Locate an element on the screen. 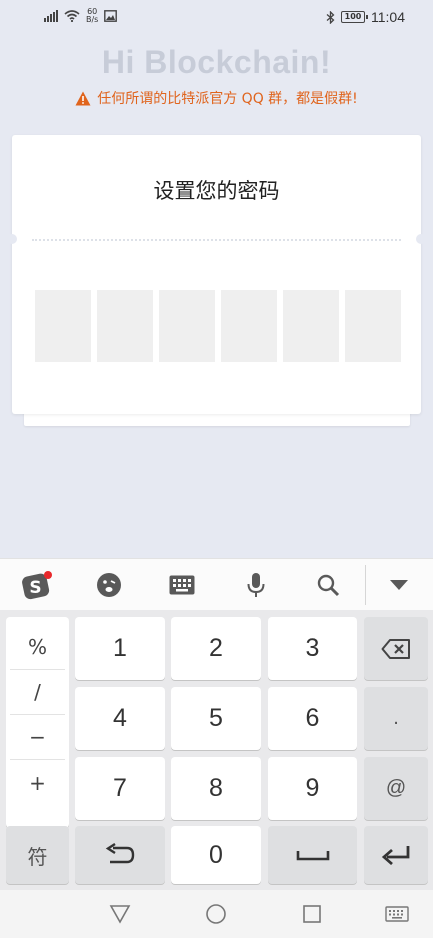 The image size is (433, 938). key-3: 3 is located at coordinates (312, 648).